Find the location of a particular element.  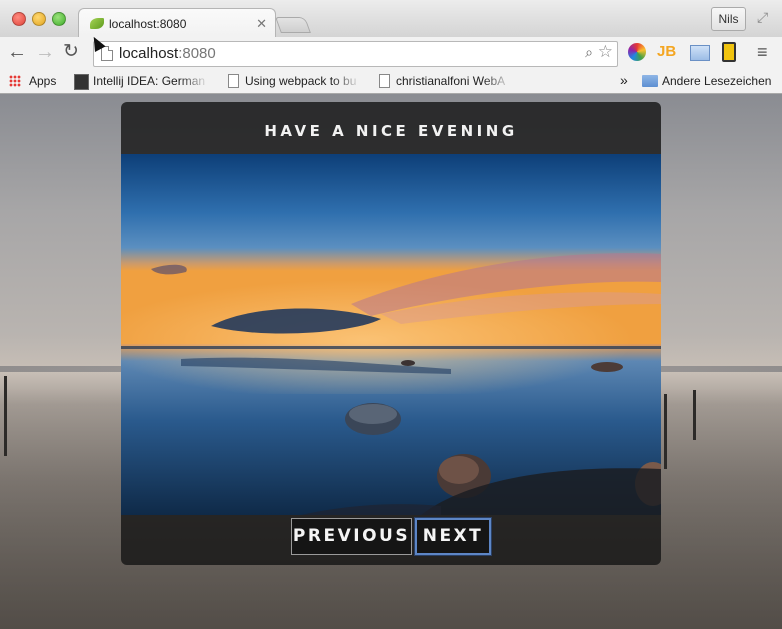

slide-controls: PREVIOUS NEXT is located at coordinates (391, 540).